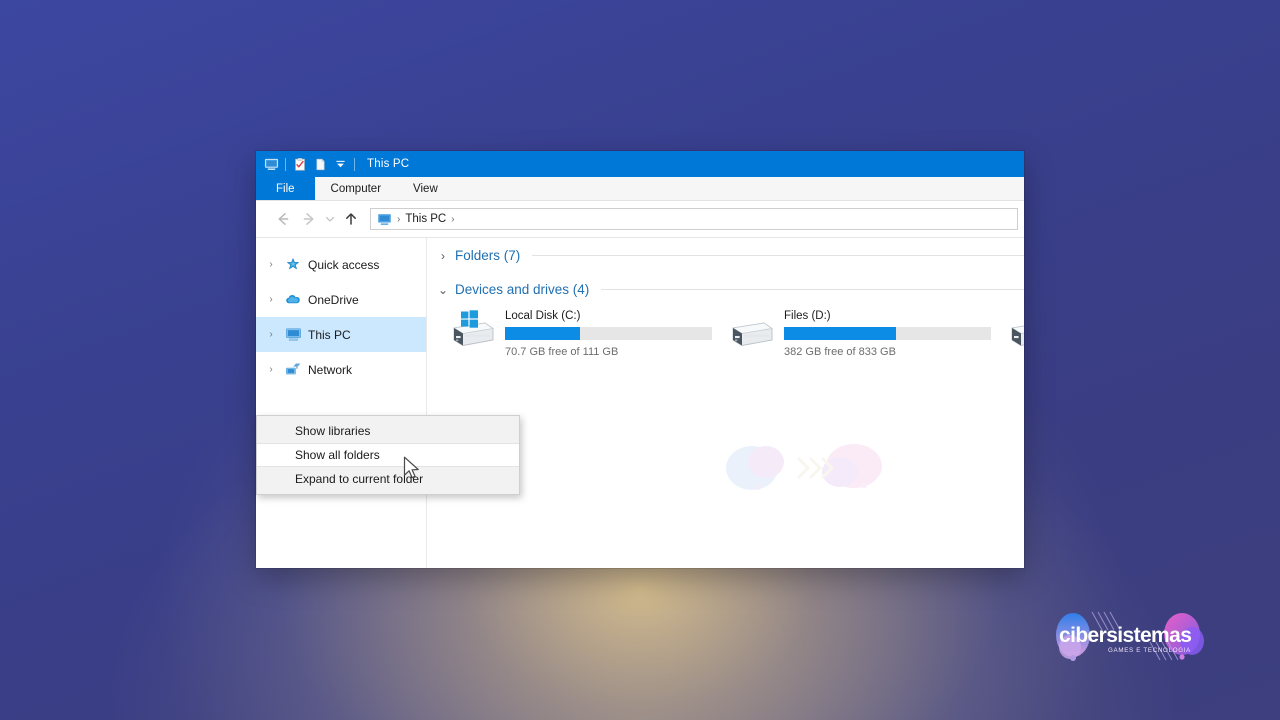 Image resolution: width=1280 pixels, height=720 pixels. Describe the element at coordinates (809, 468) in the screenshot. I see `background-watermark` at that location.